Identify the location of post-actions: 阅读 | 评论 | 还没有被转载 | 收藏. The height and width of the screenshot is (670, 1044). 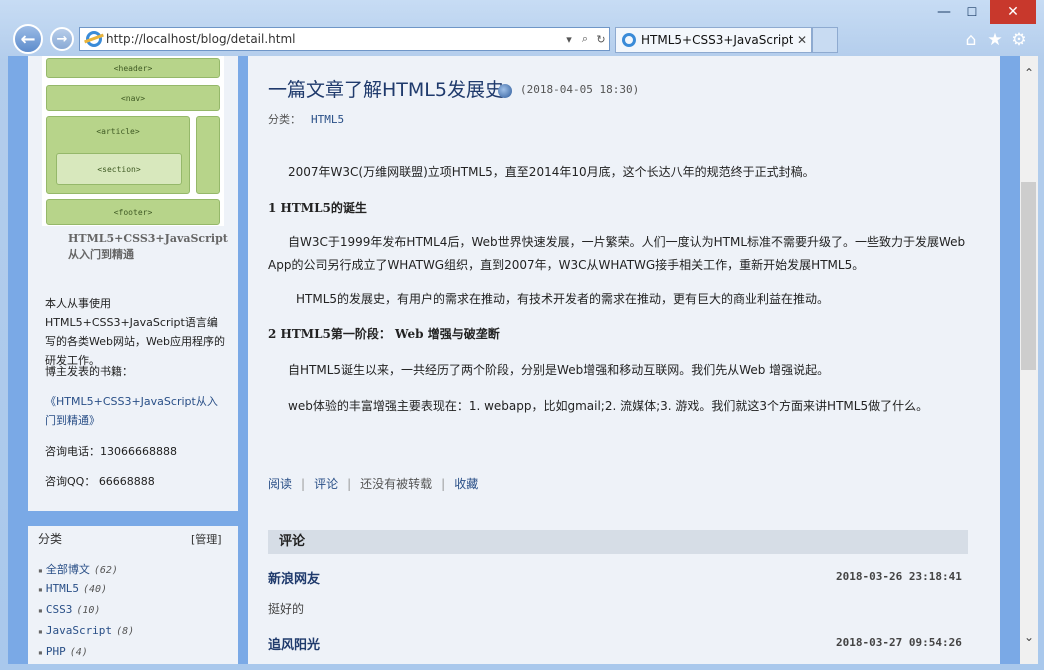
(373, 483).